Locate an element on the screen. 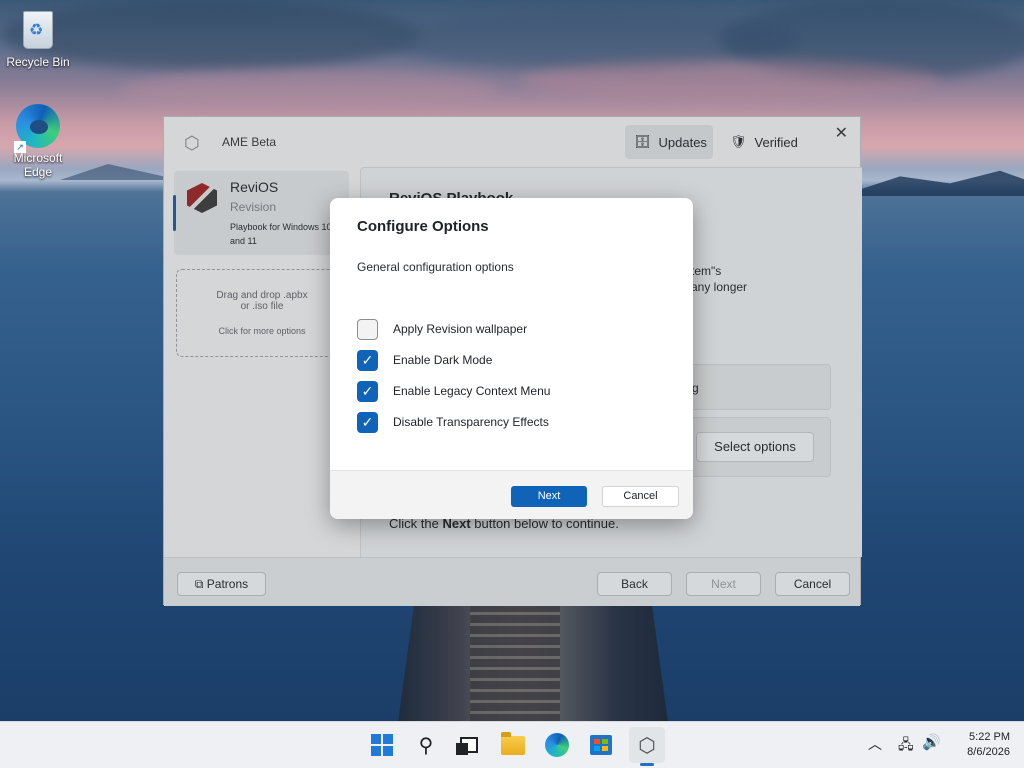 The width and height of the screenshot is (1024, 768). checkbox-unchecked is located at coordinates (367, 329).